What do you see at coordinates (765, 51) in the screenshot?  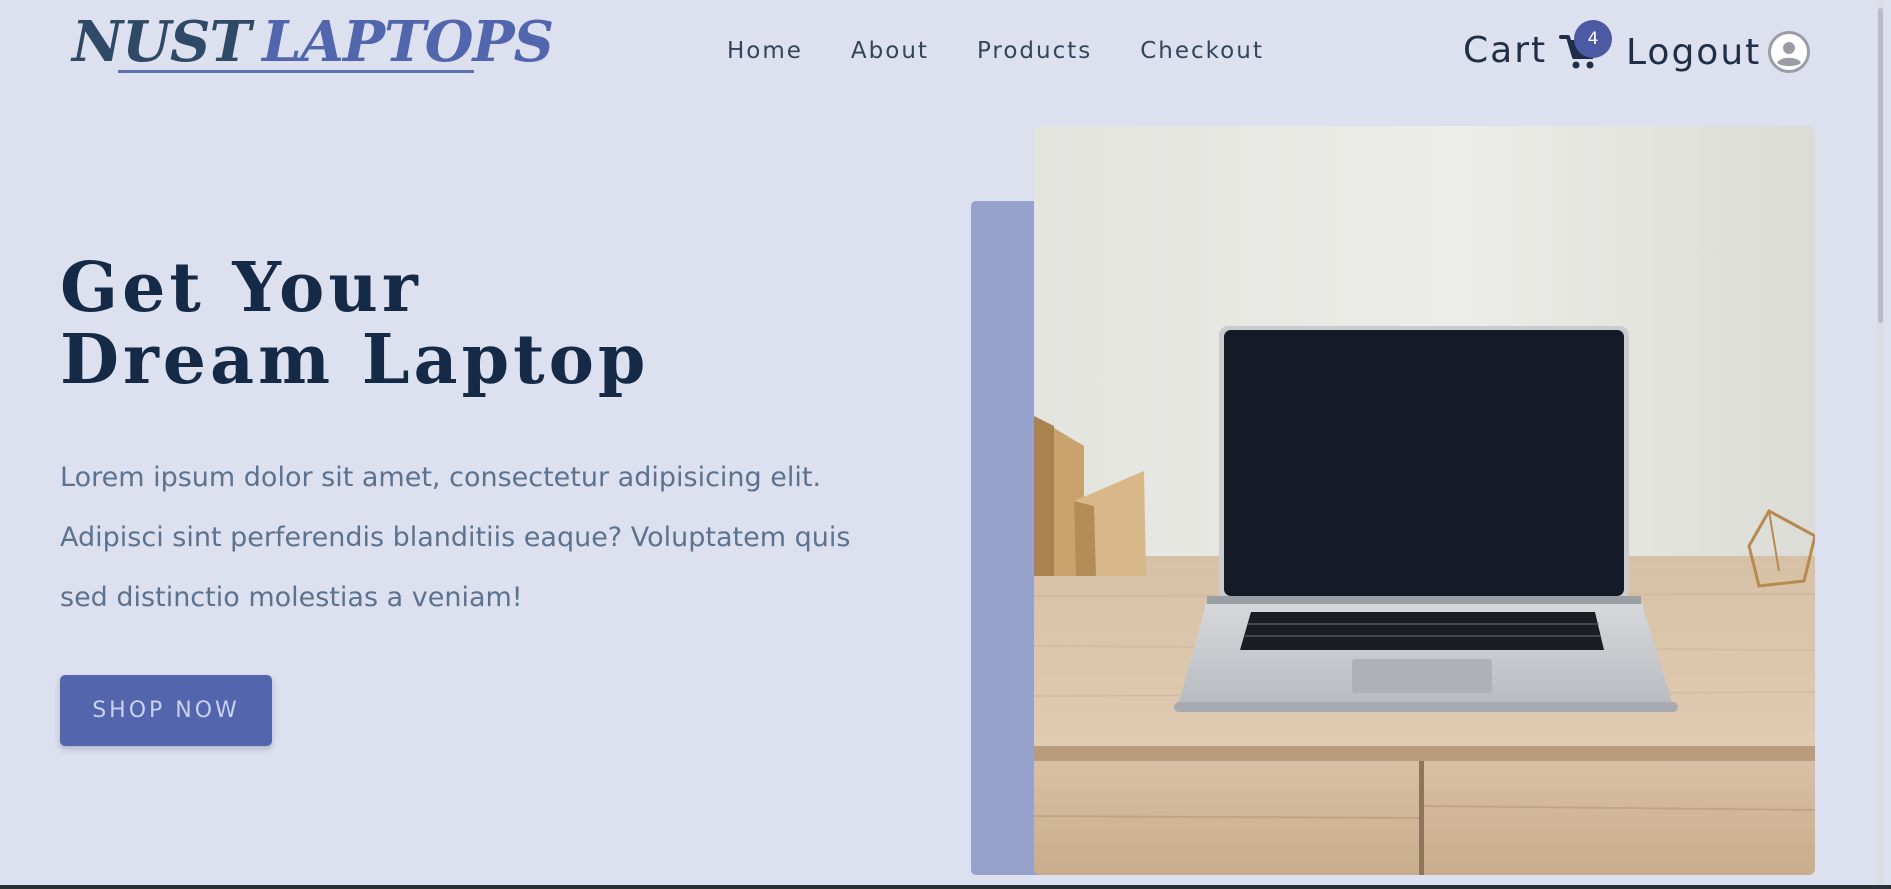 I see `nav-home: Home` at bounding box center [765, 51].